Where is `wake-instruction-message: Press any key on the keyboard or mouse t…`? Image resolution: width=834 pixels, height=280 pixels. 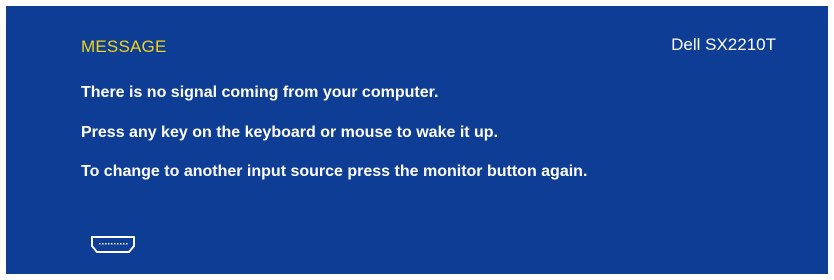
wake-instruction-message: Press any key on the keyboard or mouse t… is located at coordinates (290, 132).